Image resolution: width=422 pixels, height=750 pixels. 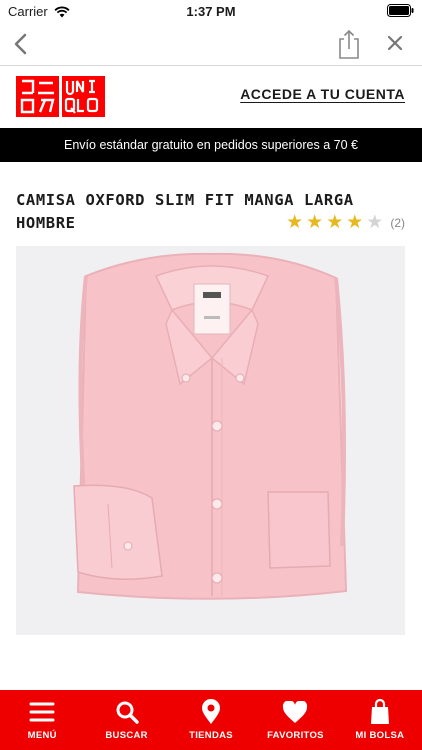 I want to click on tab-label: FAVORITOS, so click(x=295, y=735).